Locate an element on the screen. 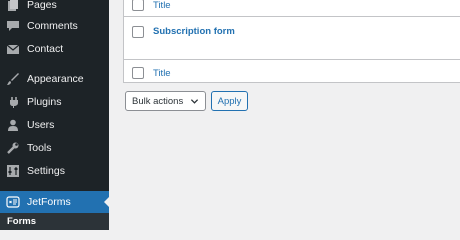 Image resolution: width=460 pixels, height=240 pixels. row-checkbox is located at coordinates (138, 32).